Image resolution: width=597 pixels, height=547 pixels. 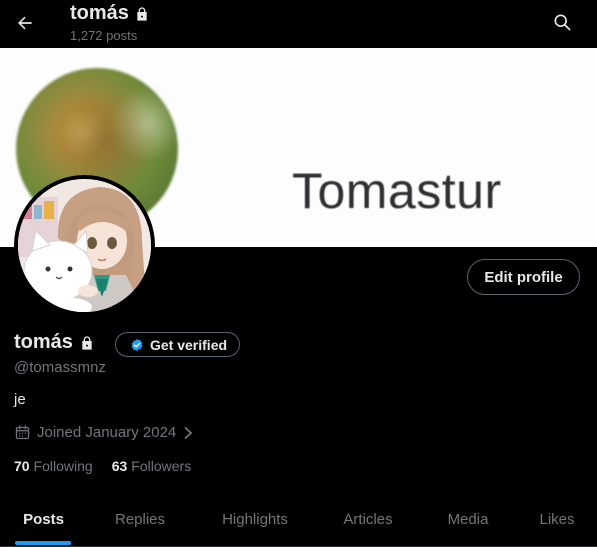 What do you see at coordinates (99, 13) in the screenshot?
I see `header-name: tomás` at bounding box center [99, 13].